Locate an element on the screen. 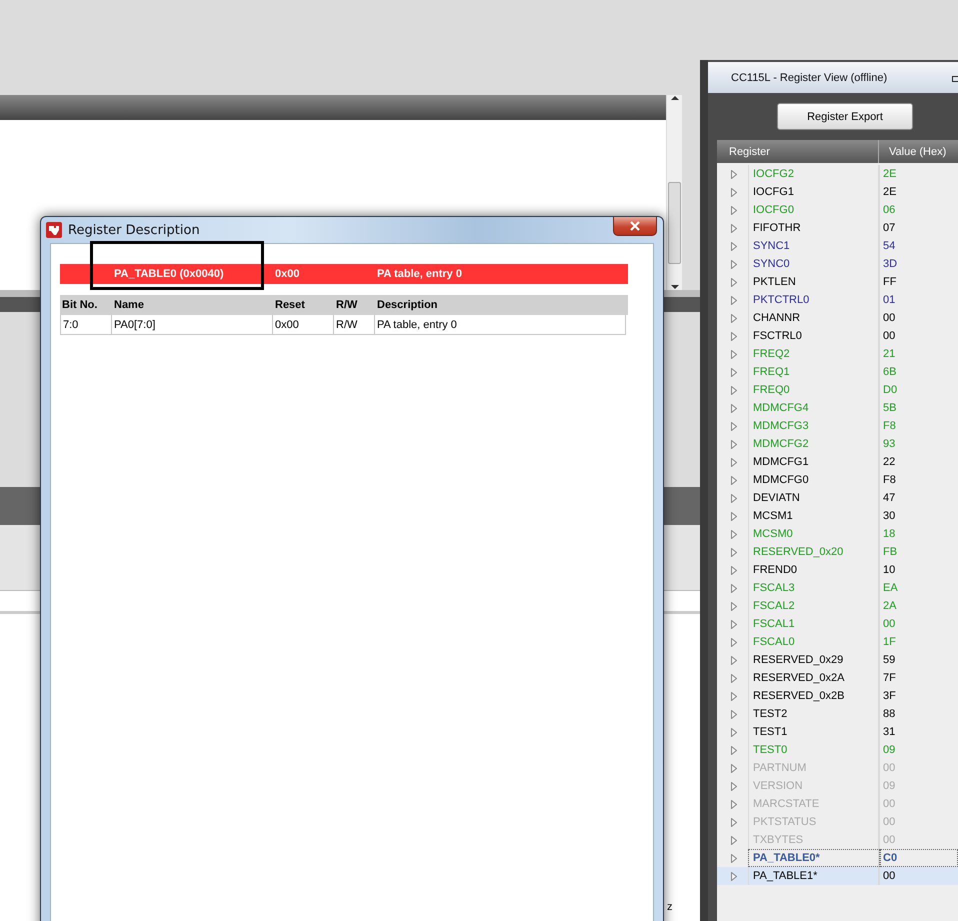 The width and height of the screenshot is (958, 921). register-value: 7F is located at coordinates (889, 678).